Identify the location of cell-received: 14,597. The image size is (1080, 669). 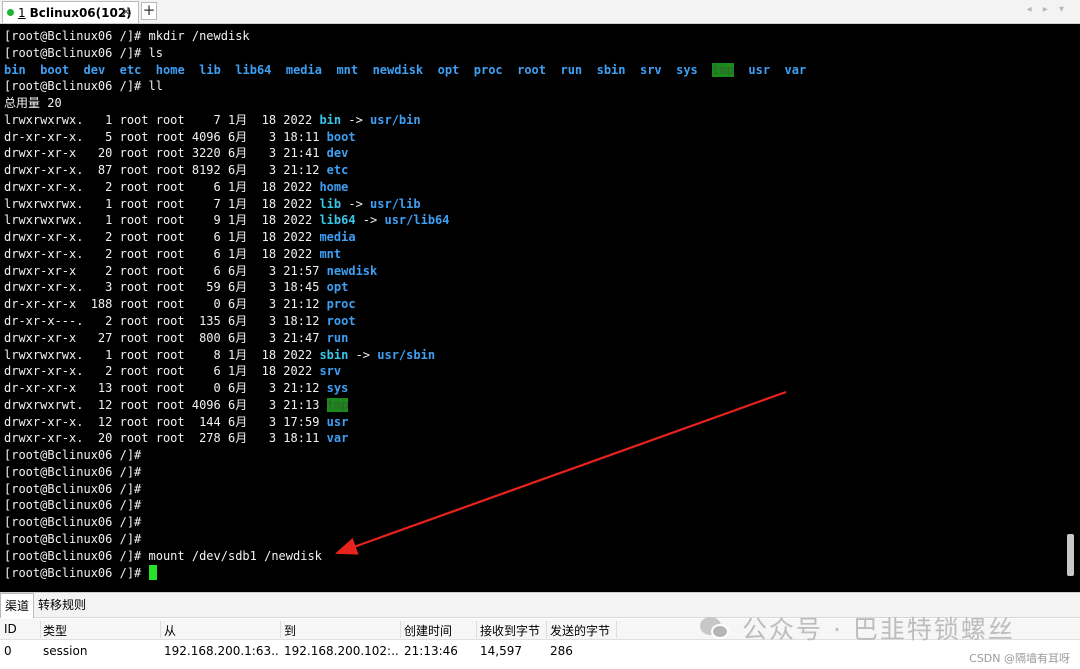
(501, 651).